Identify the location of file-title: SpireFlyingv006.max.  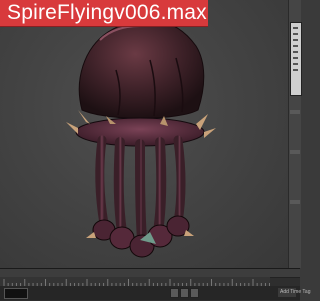
(107, 12).